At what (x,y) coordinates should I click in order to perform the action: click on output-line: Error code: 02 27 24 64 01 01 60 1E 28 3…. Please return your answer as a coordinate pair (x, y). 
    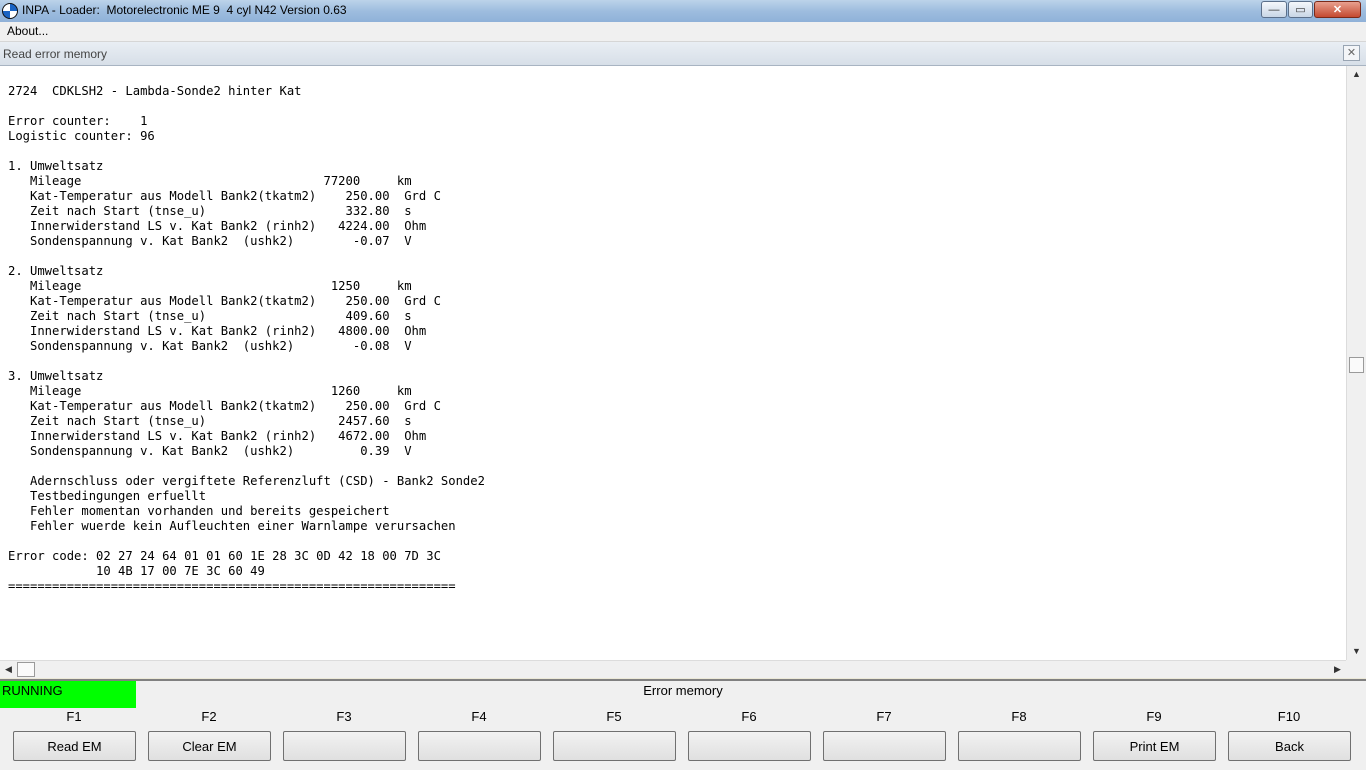
    Looking at the image, I should click on (224, 556).